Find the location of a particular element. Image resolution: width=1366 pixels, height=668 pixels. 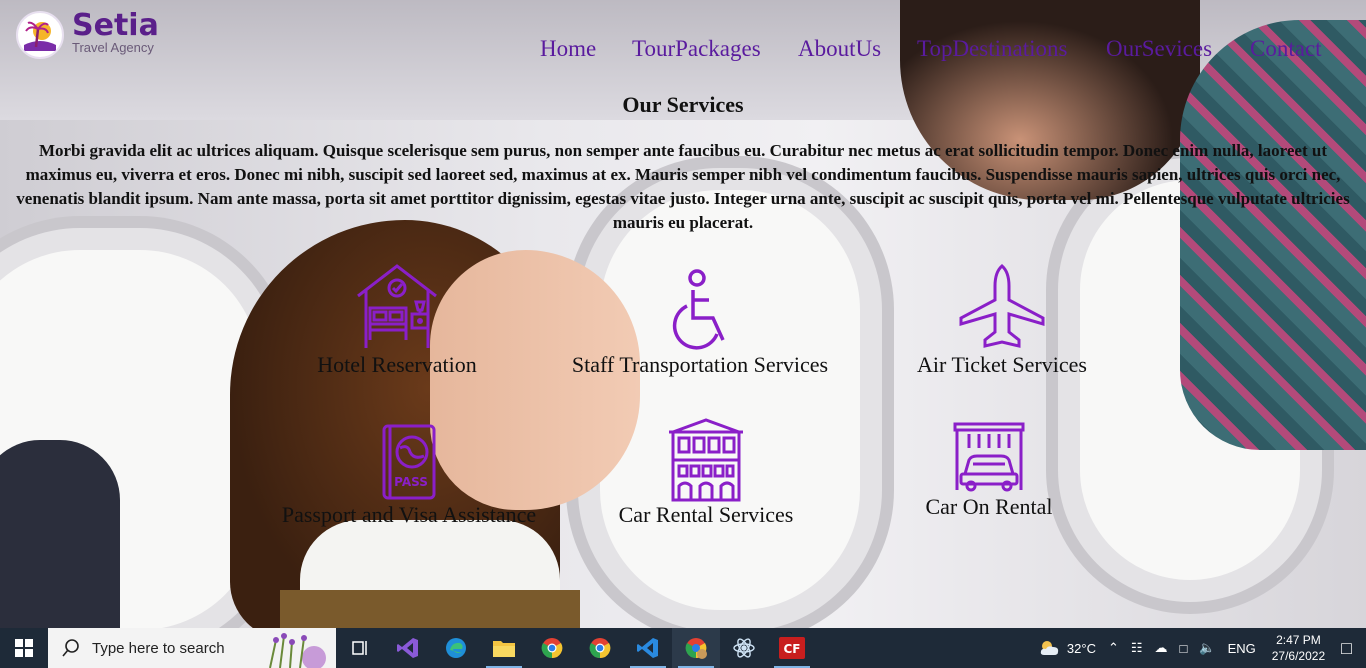

task-view-icon is located at coordinates (360, 648).